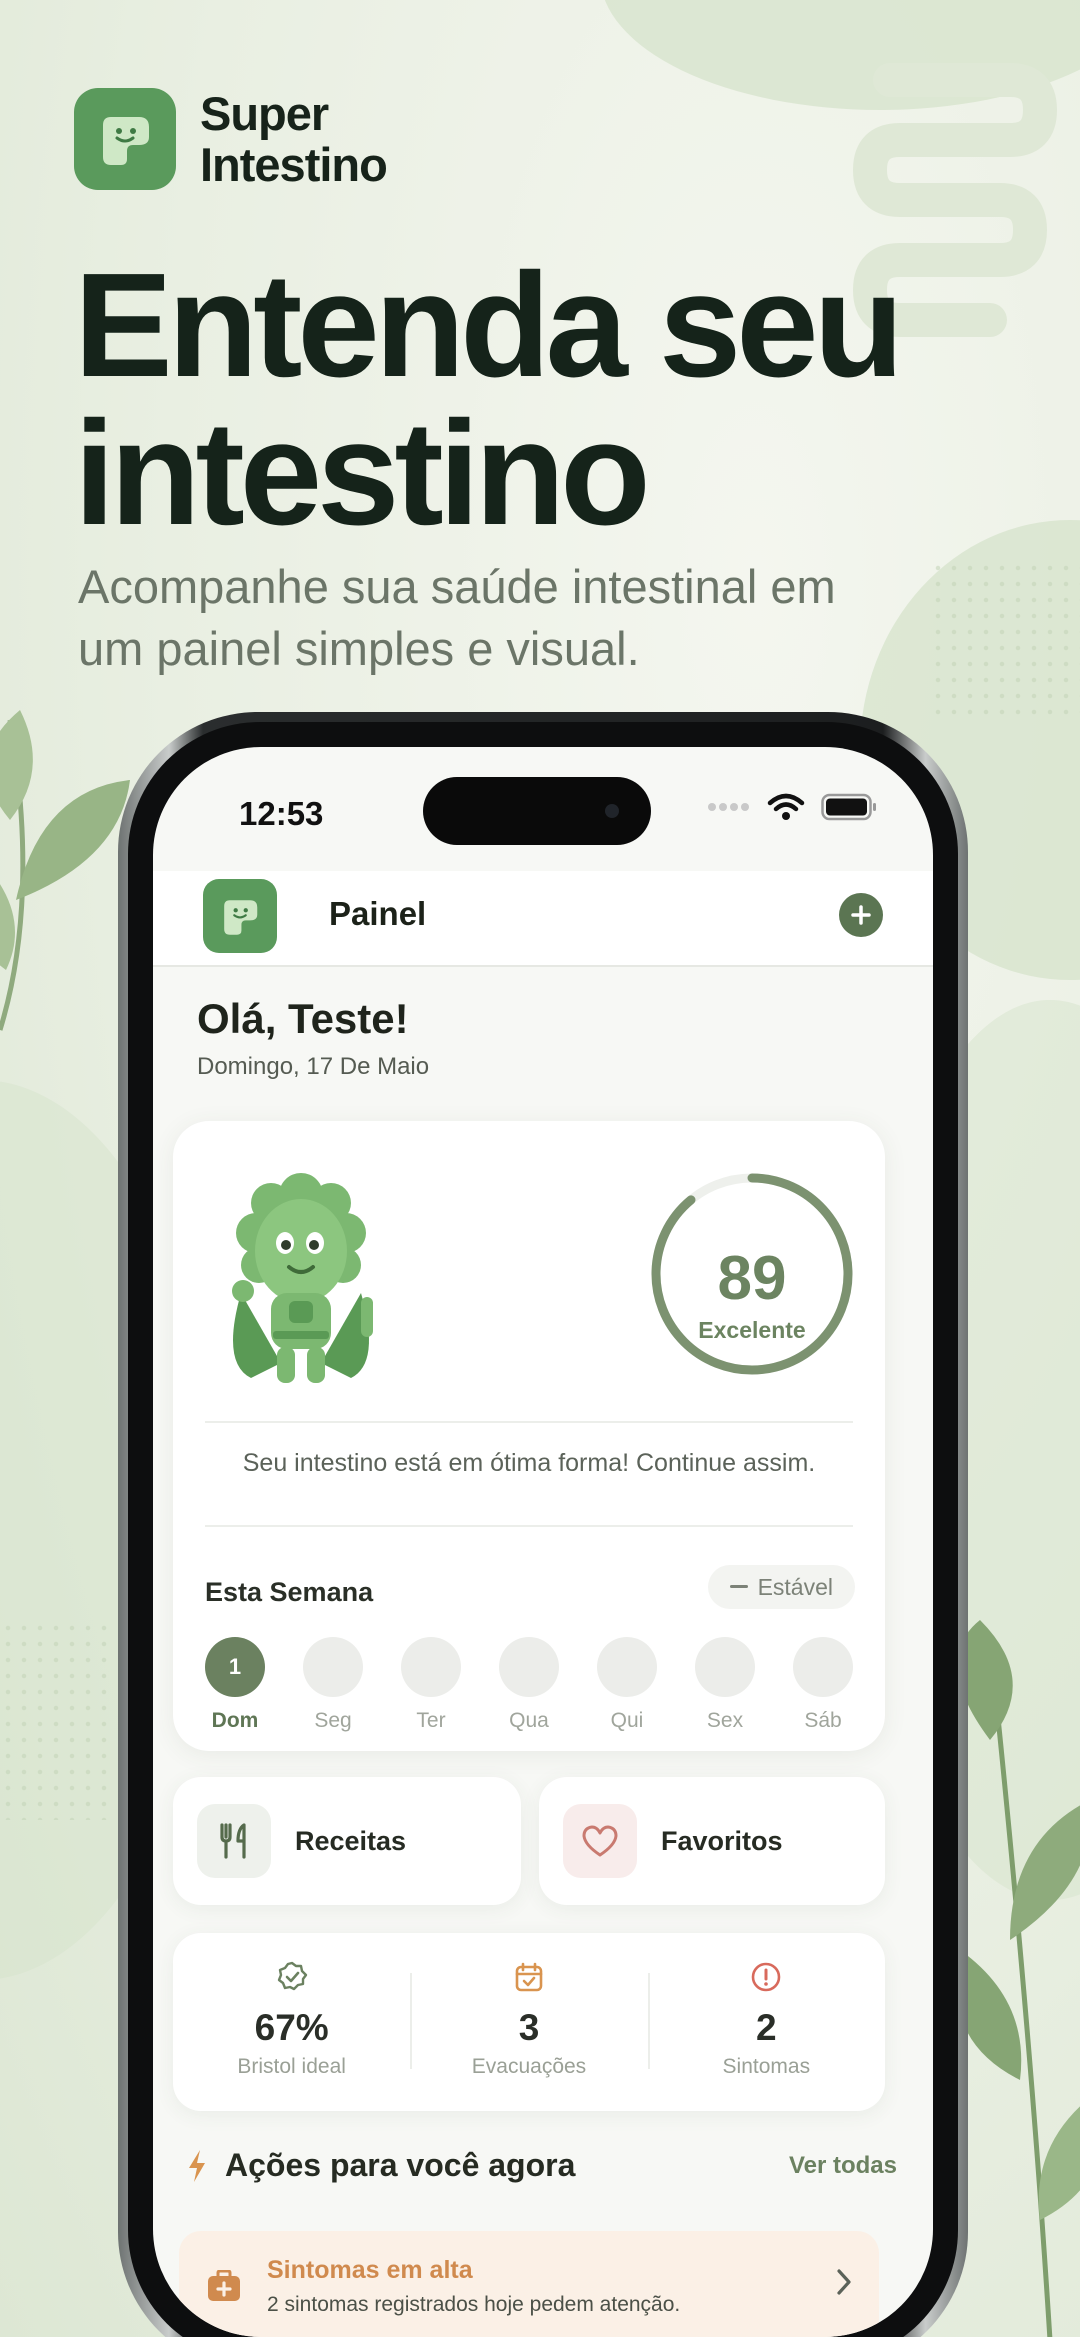 The width and height of the screenshot is (1080, 2337). I want to click on check-badge-icon, so click(291, 1978).